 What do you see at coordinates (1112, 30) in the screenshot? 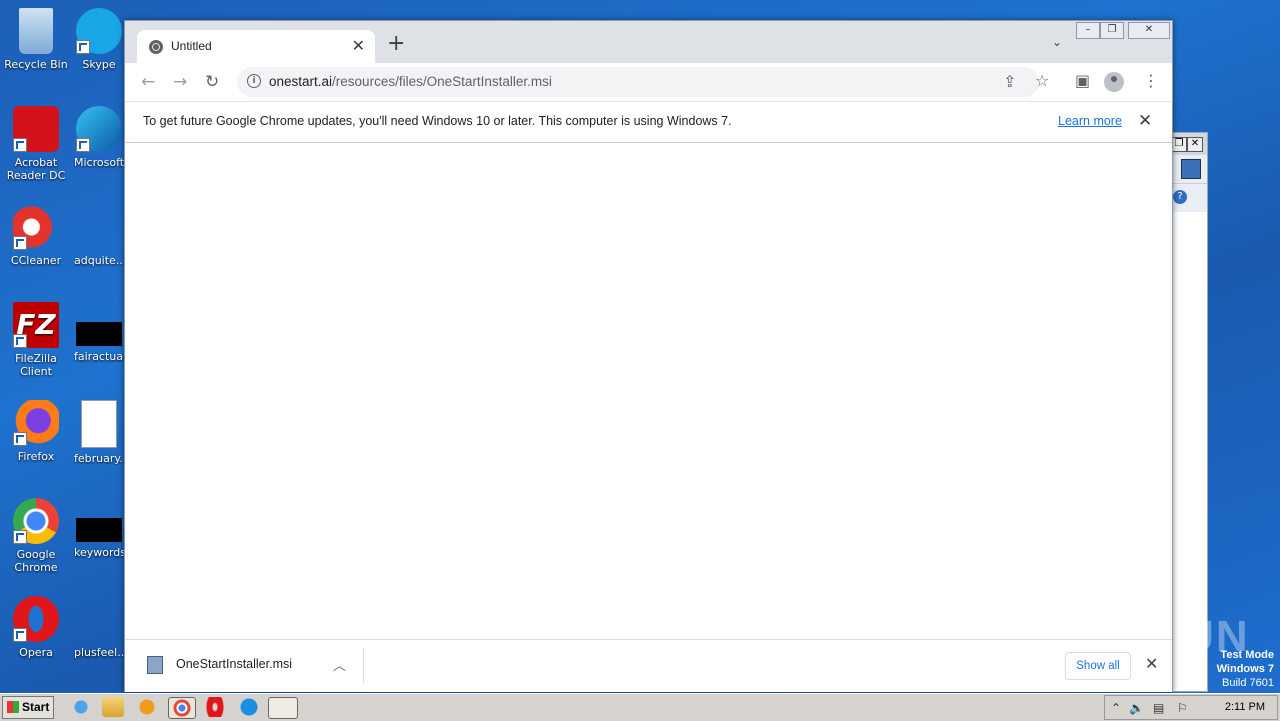
I see `maximize-icon: ❐` at bounding box center [1112, 30].